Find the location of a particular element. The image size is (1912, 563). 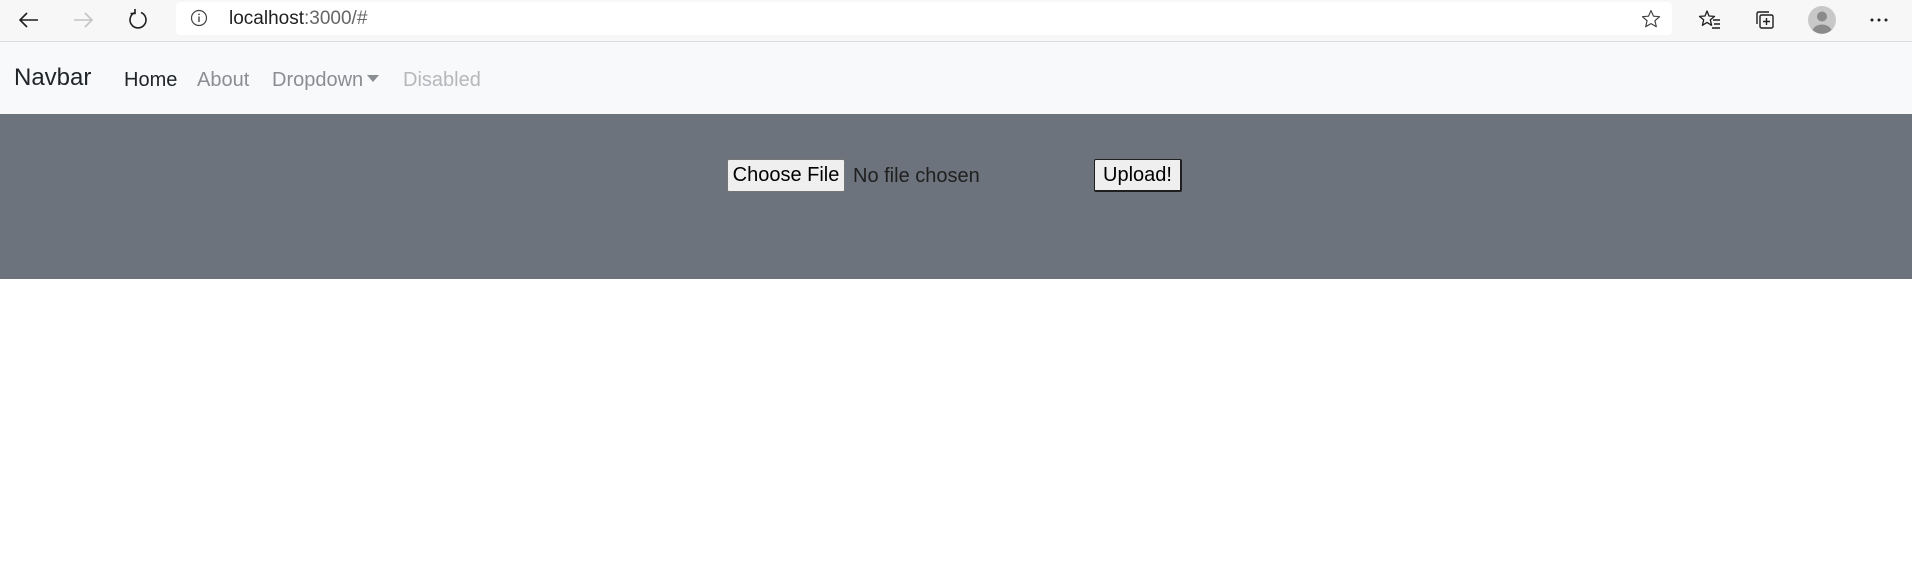

more-icon is located at coordinates (1879, 20).